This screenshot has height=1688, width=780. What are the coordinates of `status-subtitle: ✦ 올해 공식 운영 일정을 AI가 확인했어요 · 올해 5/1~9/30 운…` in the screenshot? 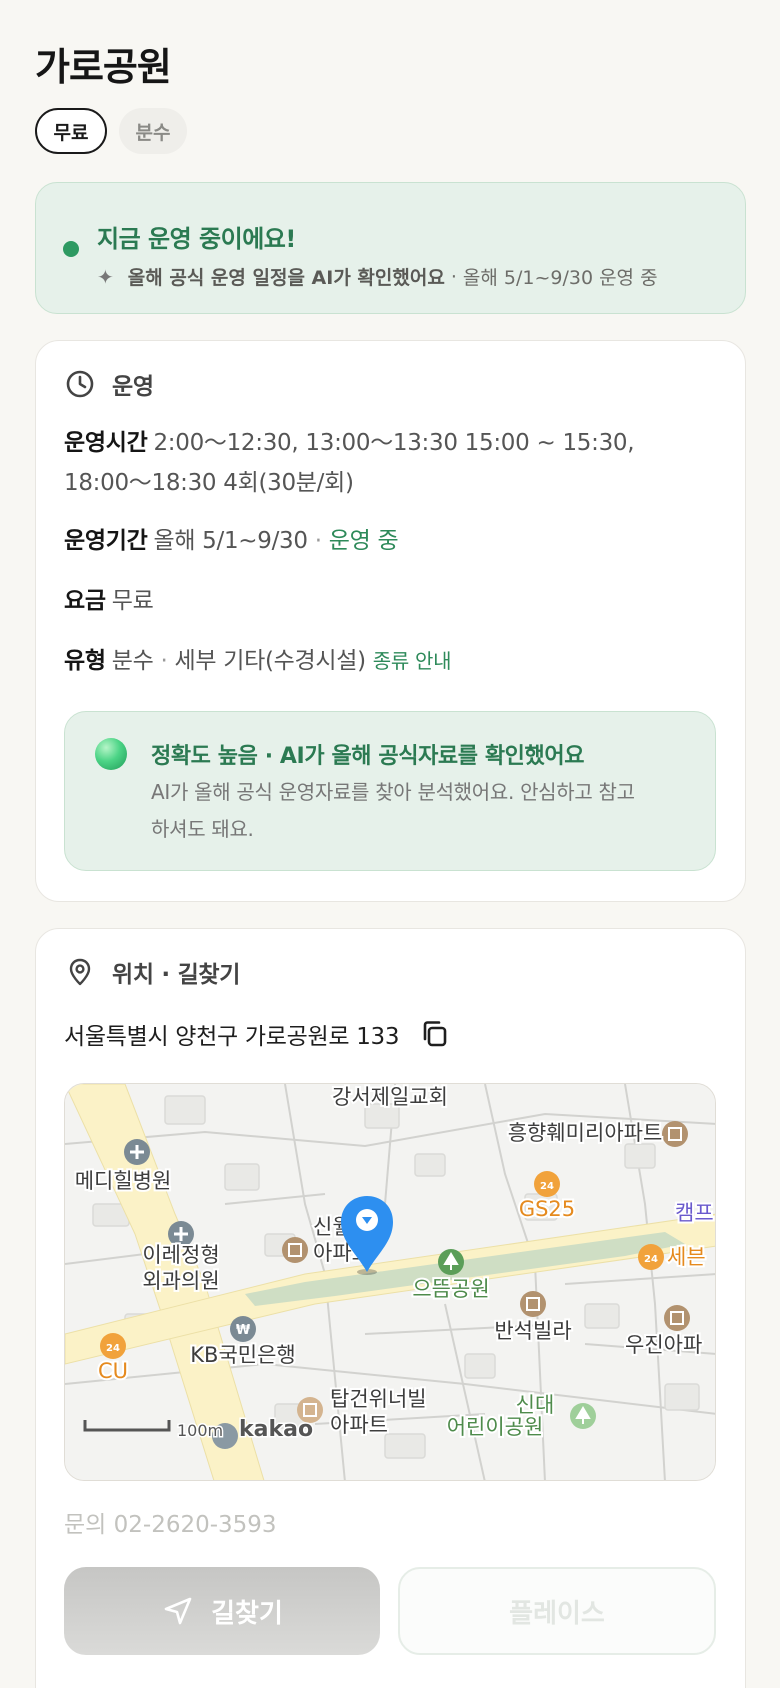 It's located at (377, 276).